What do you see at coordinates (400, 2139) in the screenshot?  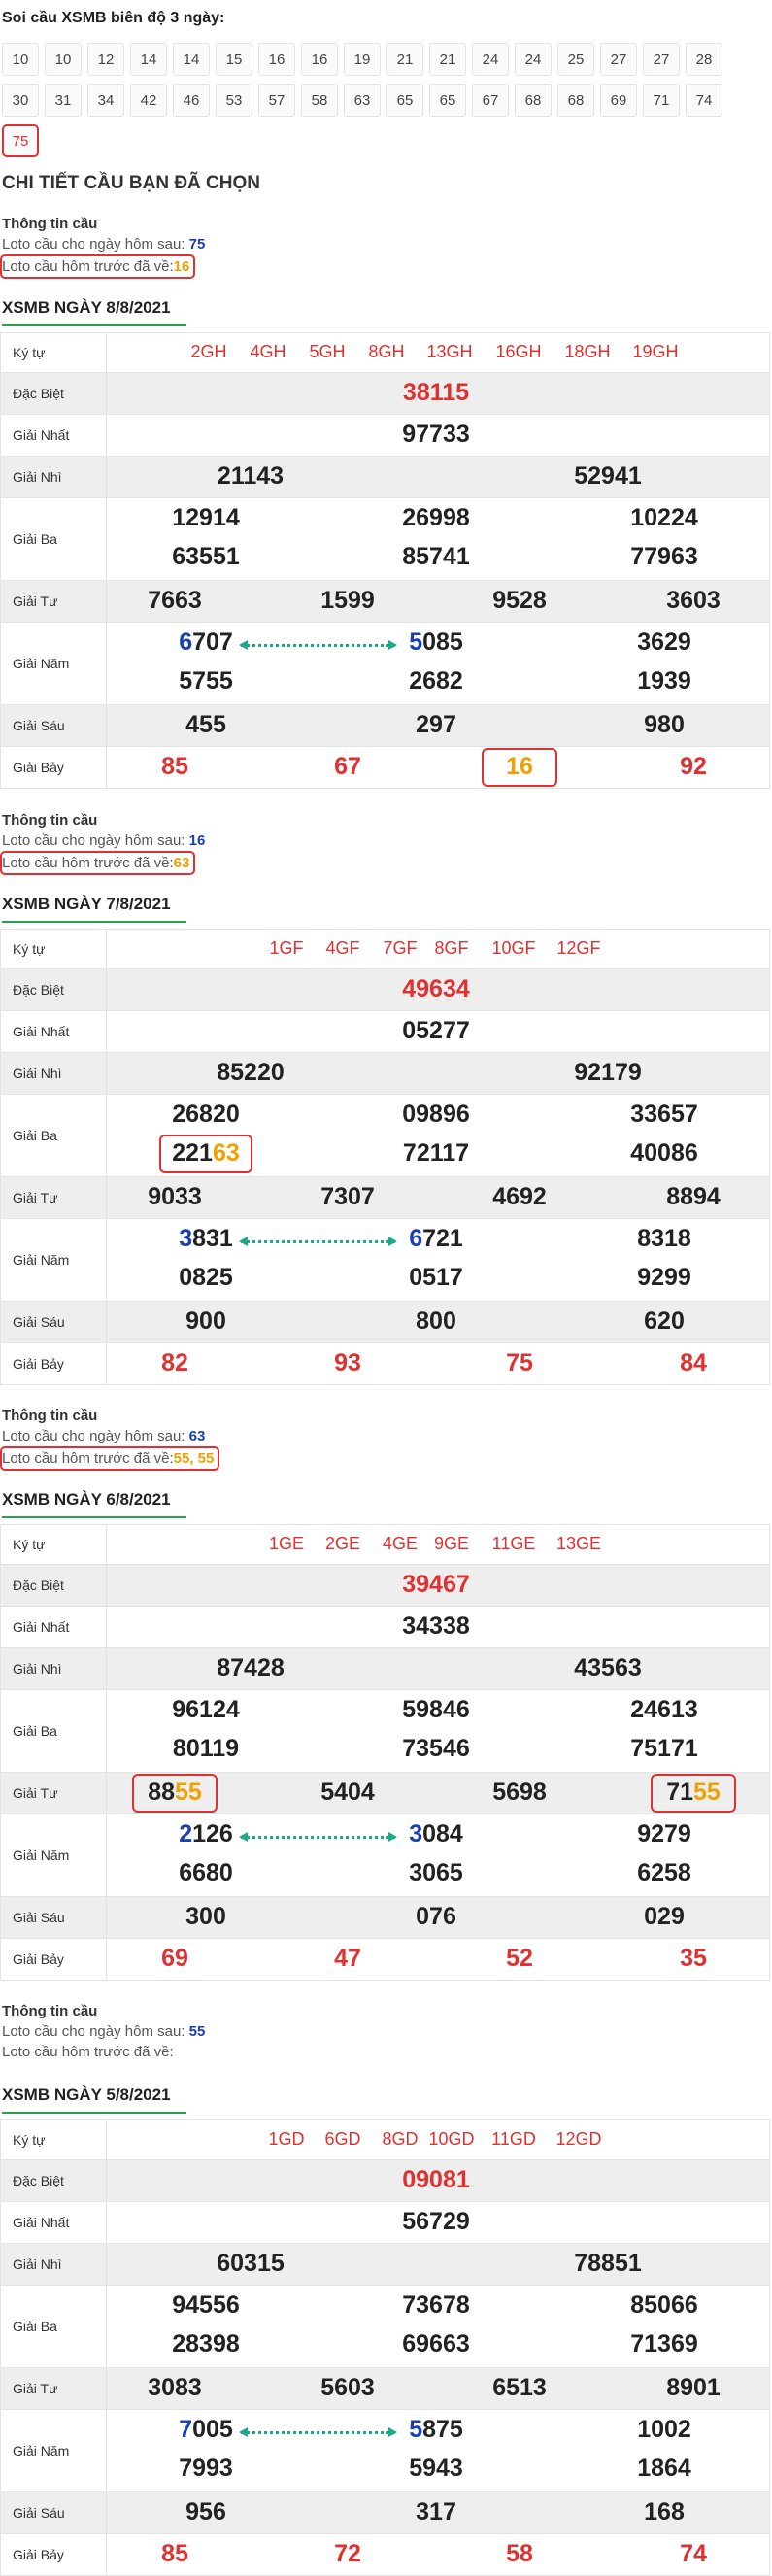 I see `kytu-label: 8GD` at bounding box center [400, 2139].